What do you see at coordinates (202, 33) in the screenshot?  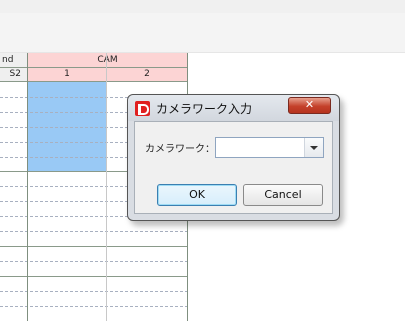 I see `toolbar-area` at bounding box center [202, 33].